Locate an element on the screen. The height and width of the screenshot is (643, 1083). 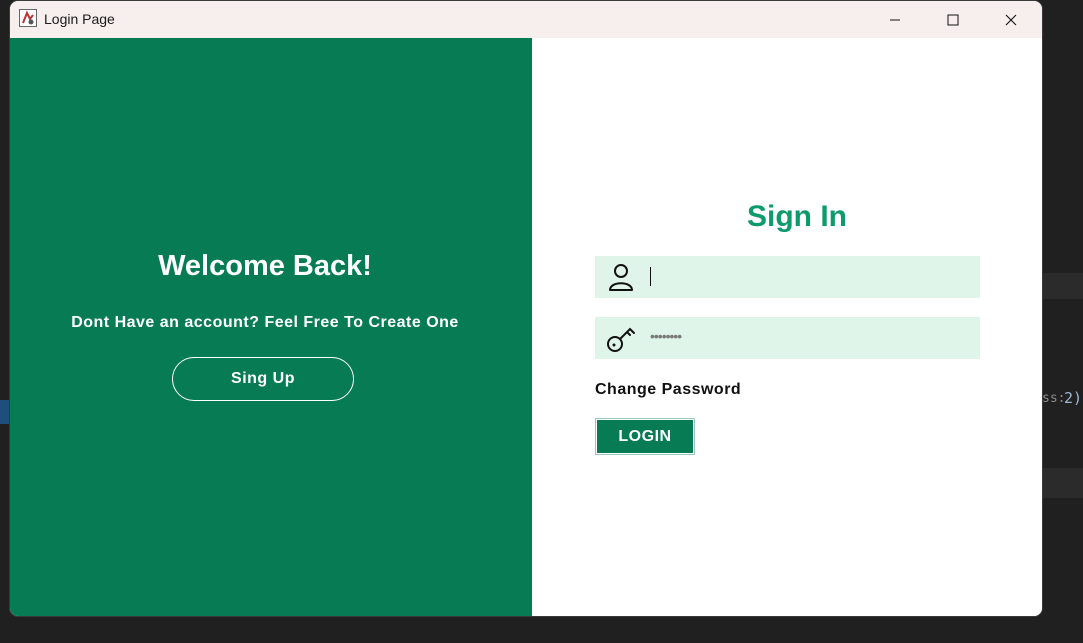
login-button: LOGIN is located at coordinates (645, 436).